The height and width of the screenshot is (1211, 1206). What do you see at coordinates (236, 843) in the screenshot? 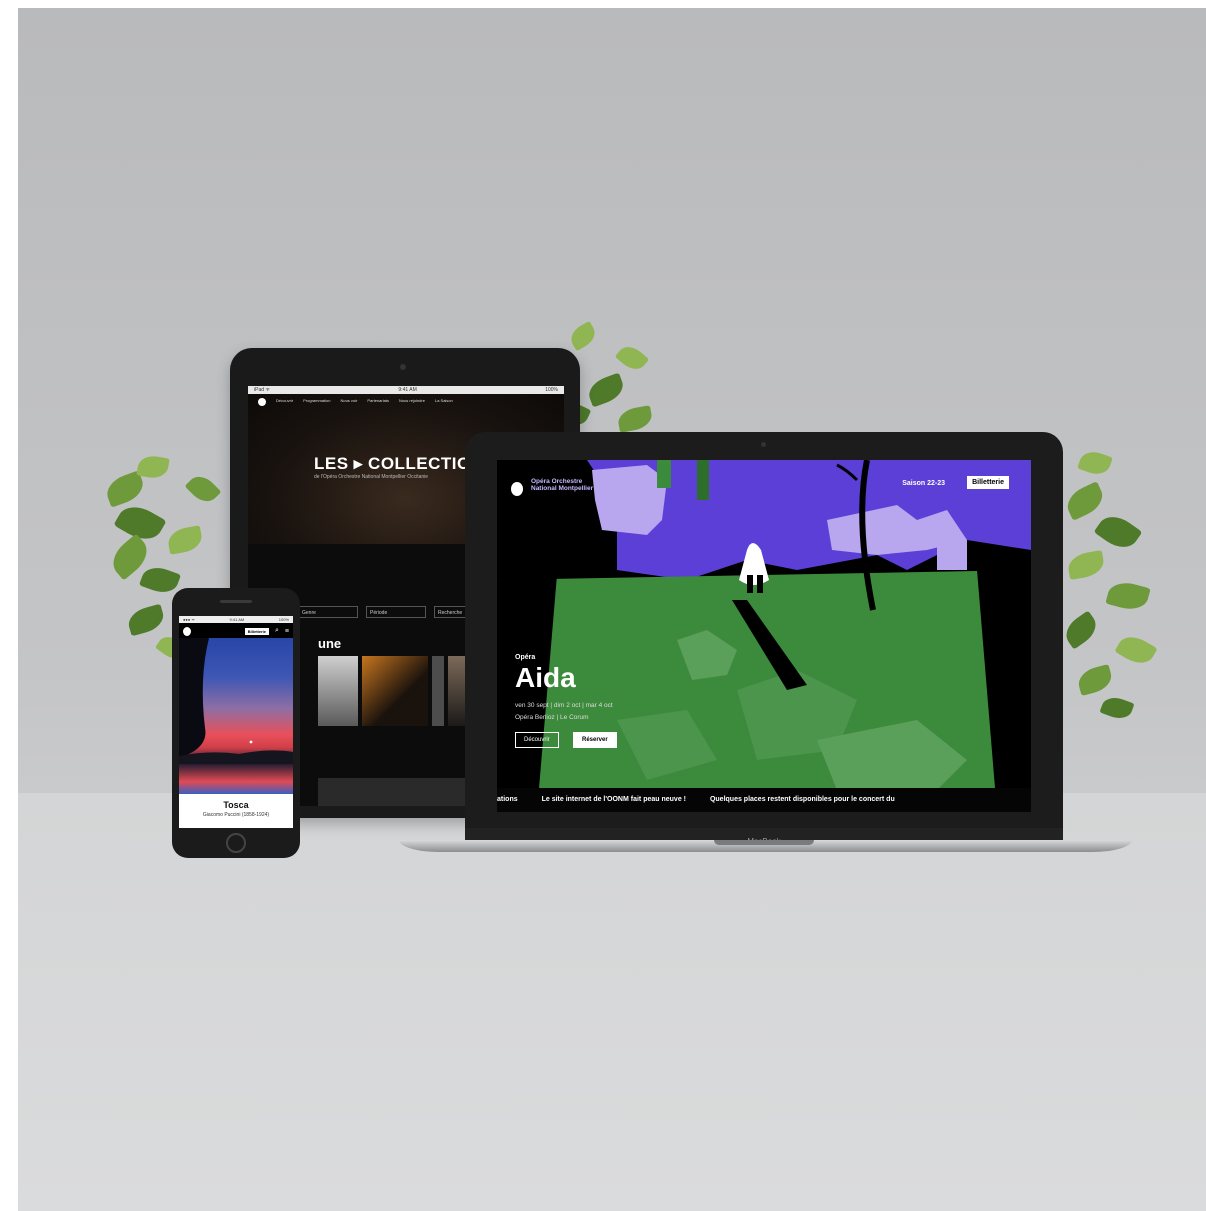
I see `phone-home-button` at bounding box center [236, 843].